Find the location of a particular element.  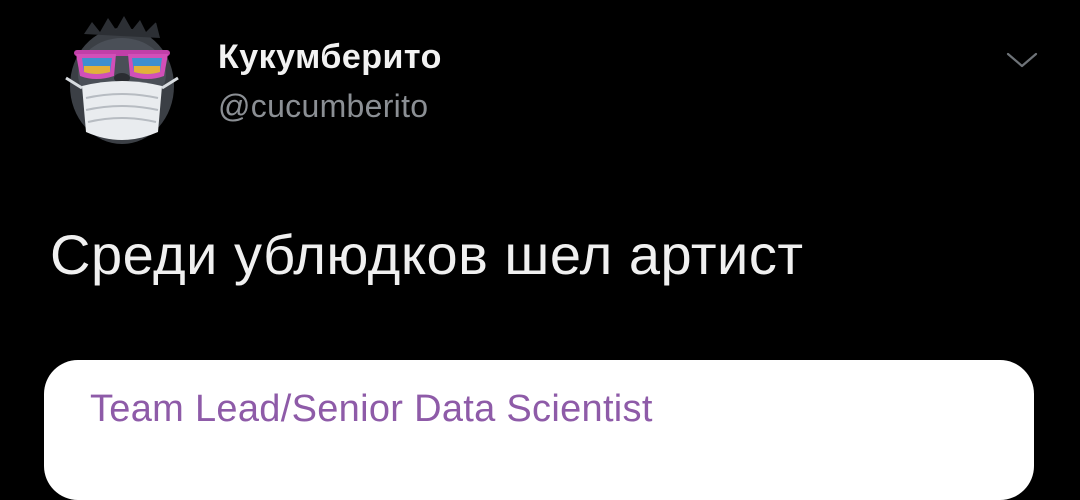

user-handle: @cucumberito is located at coordinates (323, 106).